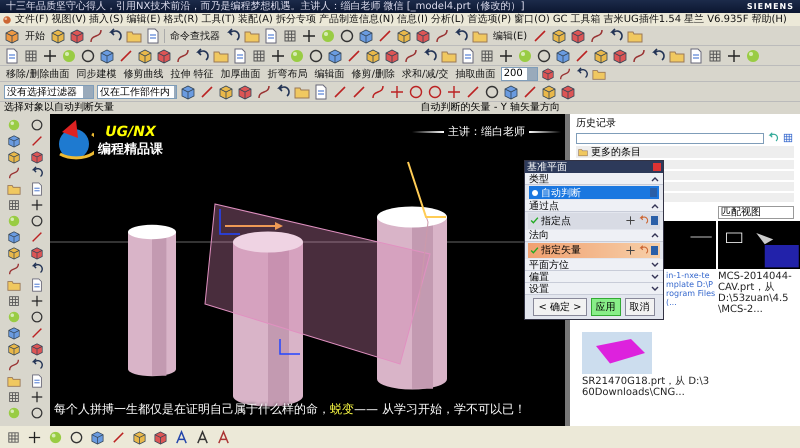 This screenshot has width=800, height=448. I want to click on window-title: 十三年品质坚守心得人，引用NX技术前沿，而乃是编程梦想机遇。主讲人：缁白老师 微信 [_model4.prt（修改的）], so click(265, 6).